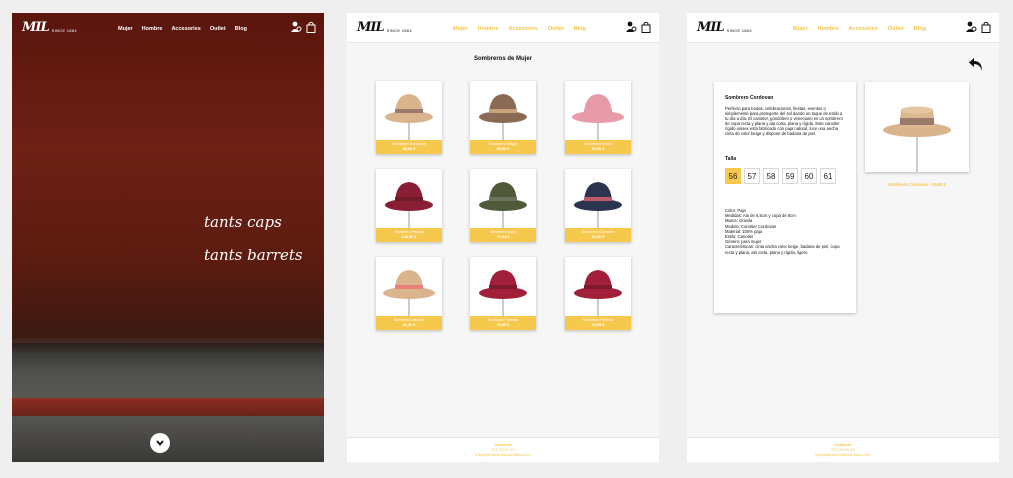 The height and width of the screenshot is (478, 1013). I want to click on size-label: Talla, so click(731, 159).